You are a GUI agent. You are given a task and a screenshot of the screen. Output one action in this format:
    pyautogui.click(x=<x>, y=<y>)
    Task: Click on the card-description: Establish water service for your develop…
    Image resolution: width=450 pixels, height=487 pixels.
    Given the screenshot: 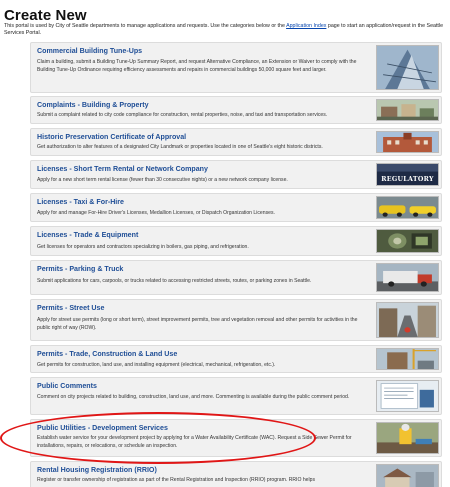 What is the action you would take?
    pyautogui.click(x=194, y=442)
    